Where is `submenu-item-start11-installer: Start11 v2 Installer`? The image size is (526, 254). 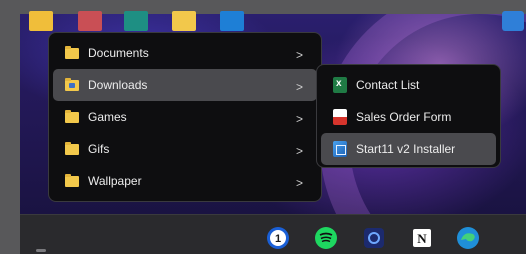
submenu-item-start11-installer: Start11 v2 Installer is located at coordinates (408, 149).